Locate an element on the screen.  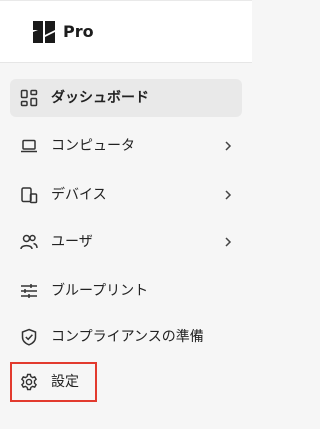
sidebar-item-compliance: コンプライアンスの準備 is located at coordinates (126, 337).